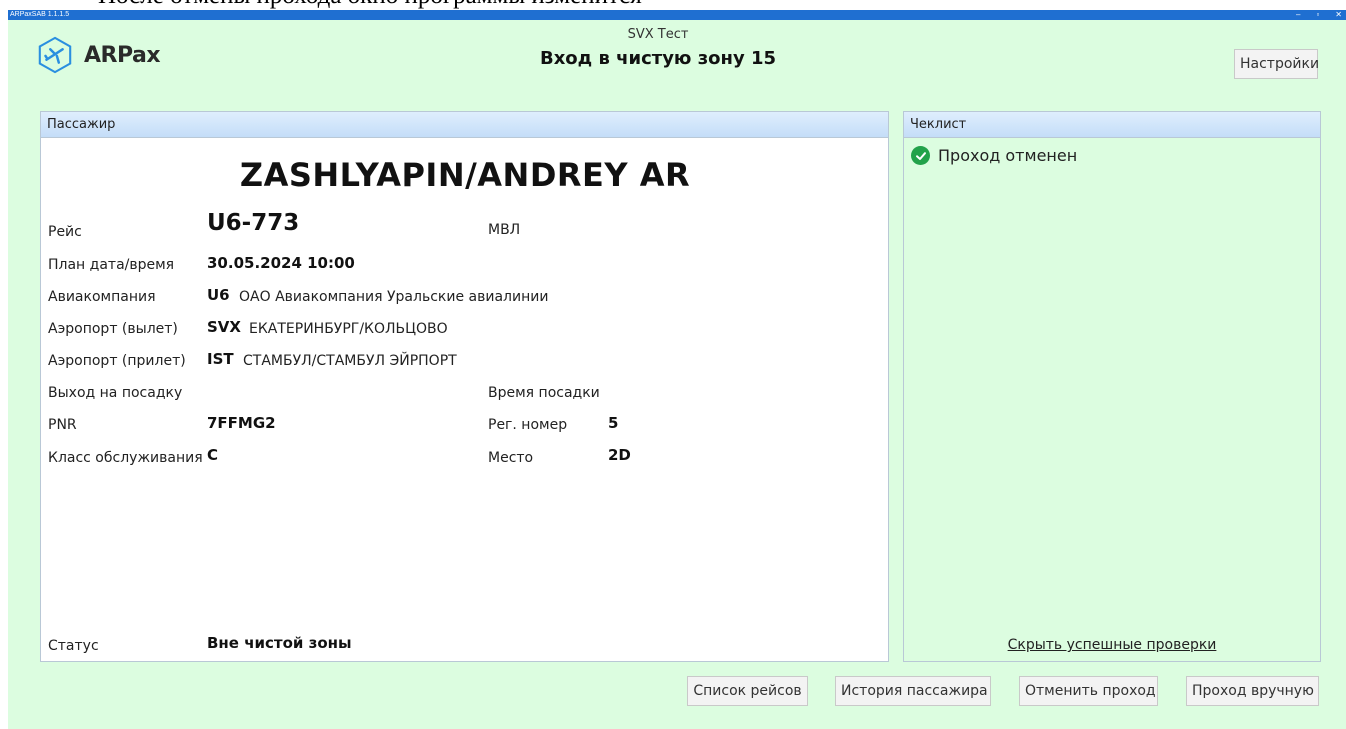 This screenshot has height=729, width=1346. I want to click on flight-value: U6-773, so click(253, 223).